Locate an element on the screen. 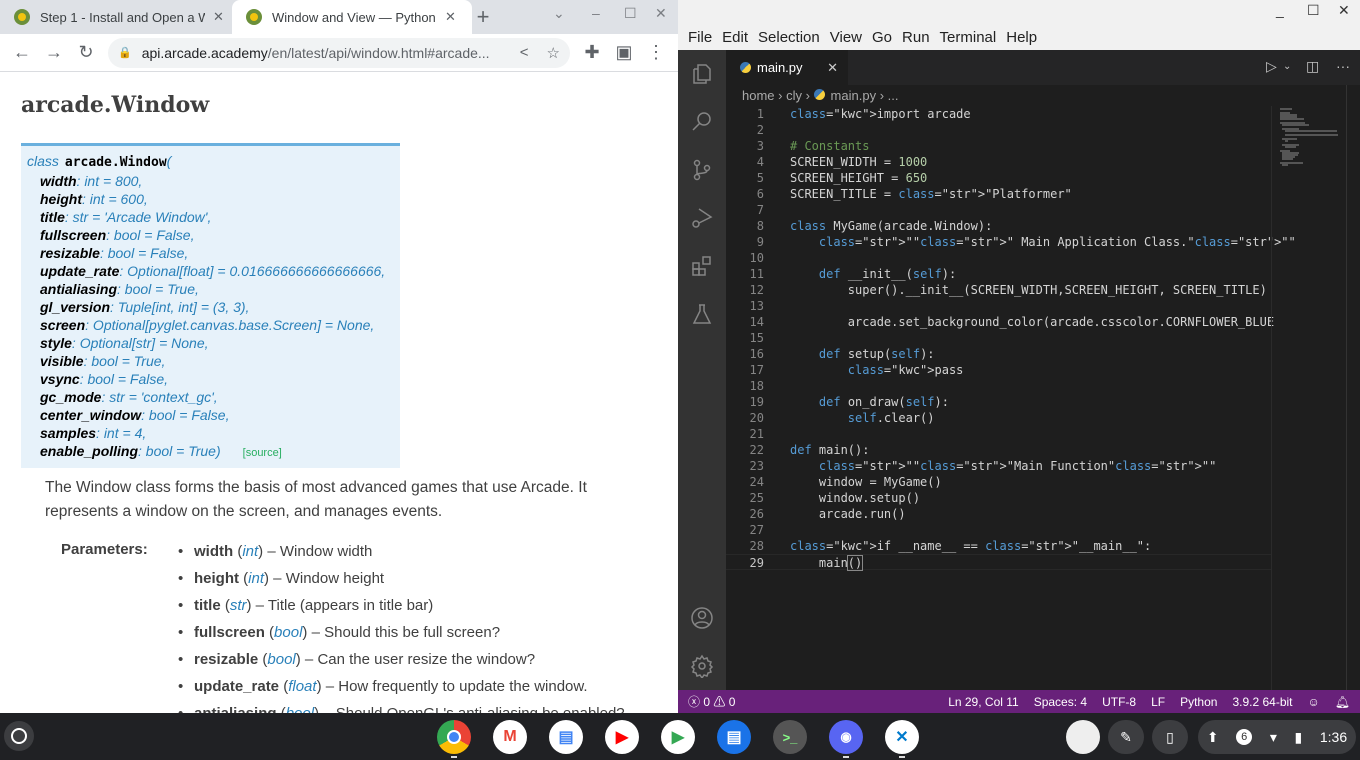 This screenshot has height=760, width=1360. code-line: 15 is located at coordinates (998, 338).